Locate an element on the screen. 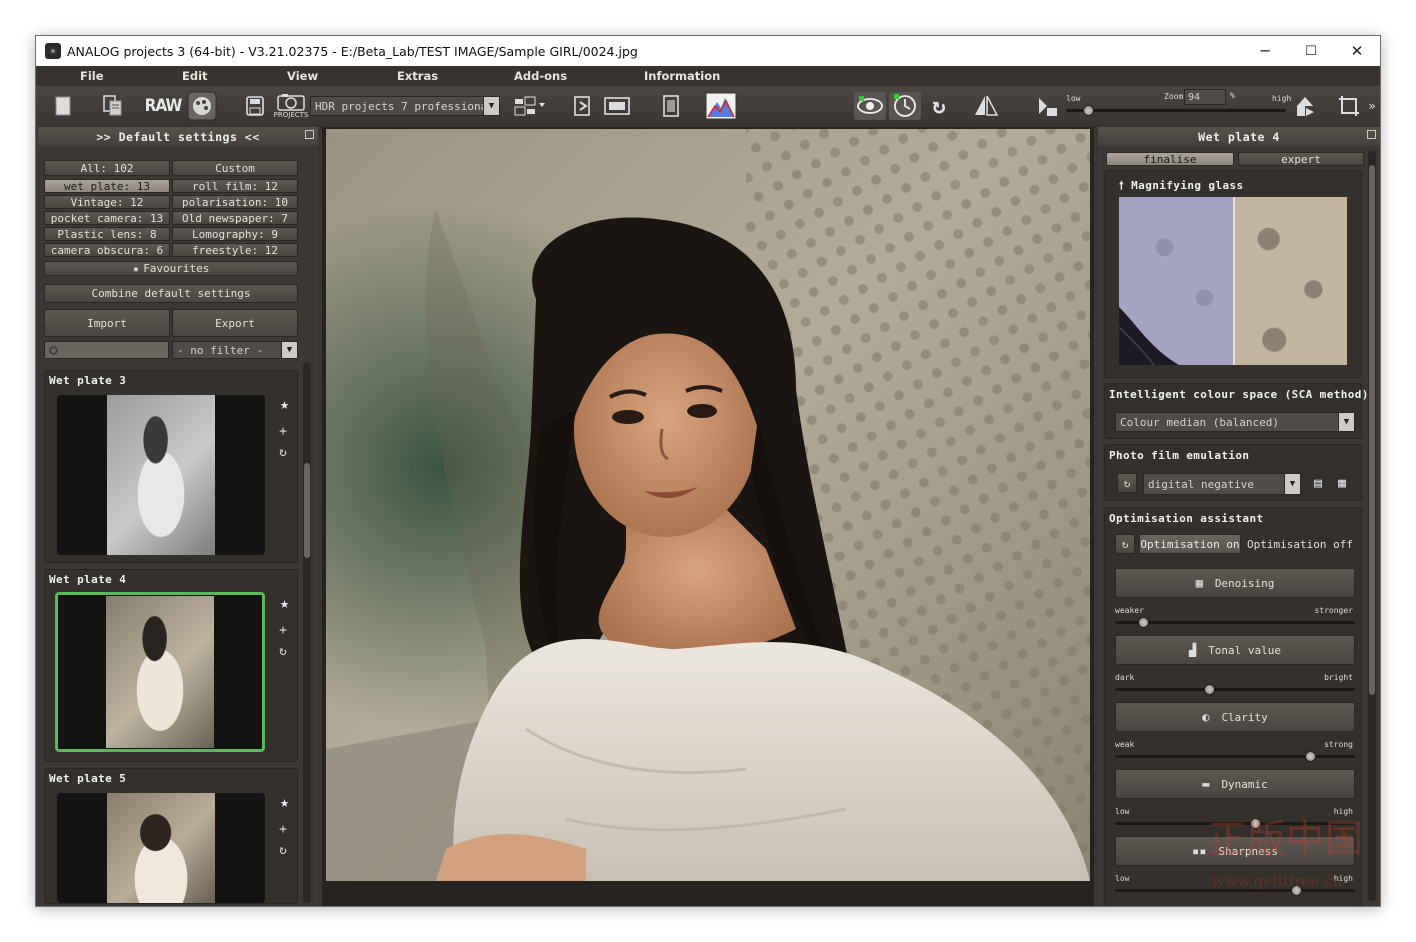 The image size is (1416, 942). open-file-icon is located at coordinates (113, 106).